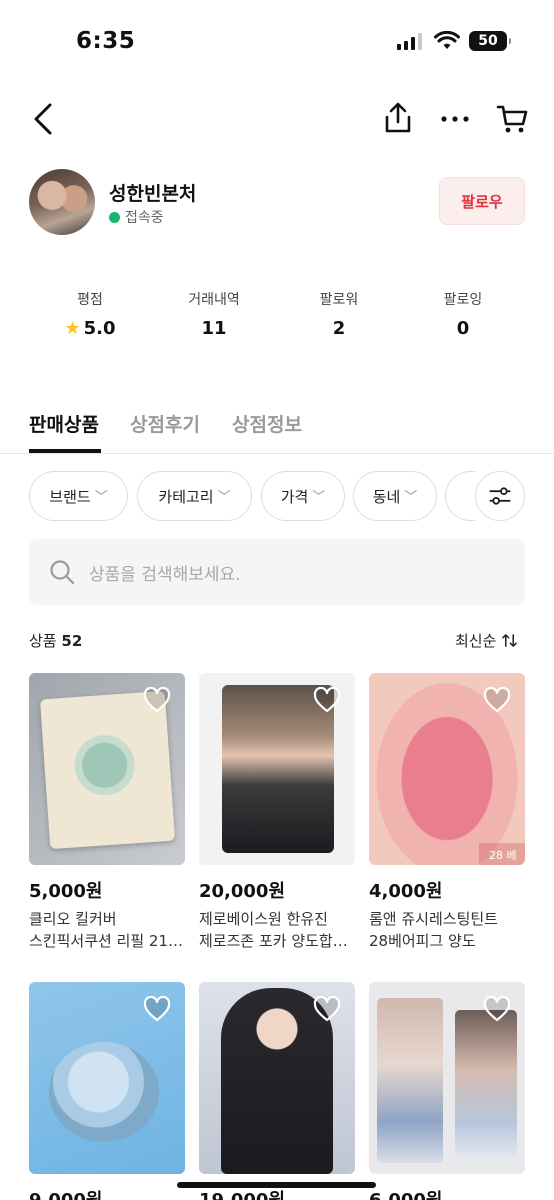 Image resolution: width=554 pixels, height=1200 pixels. I want to click on stat-label: 팔로워, so click(339, 300).